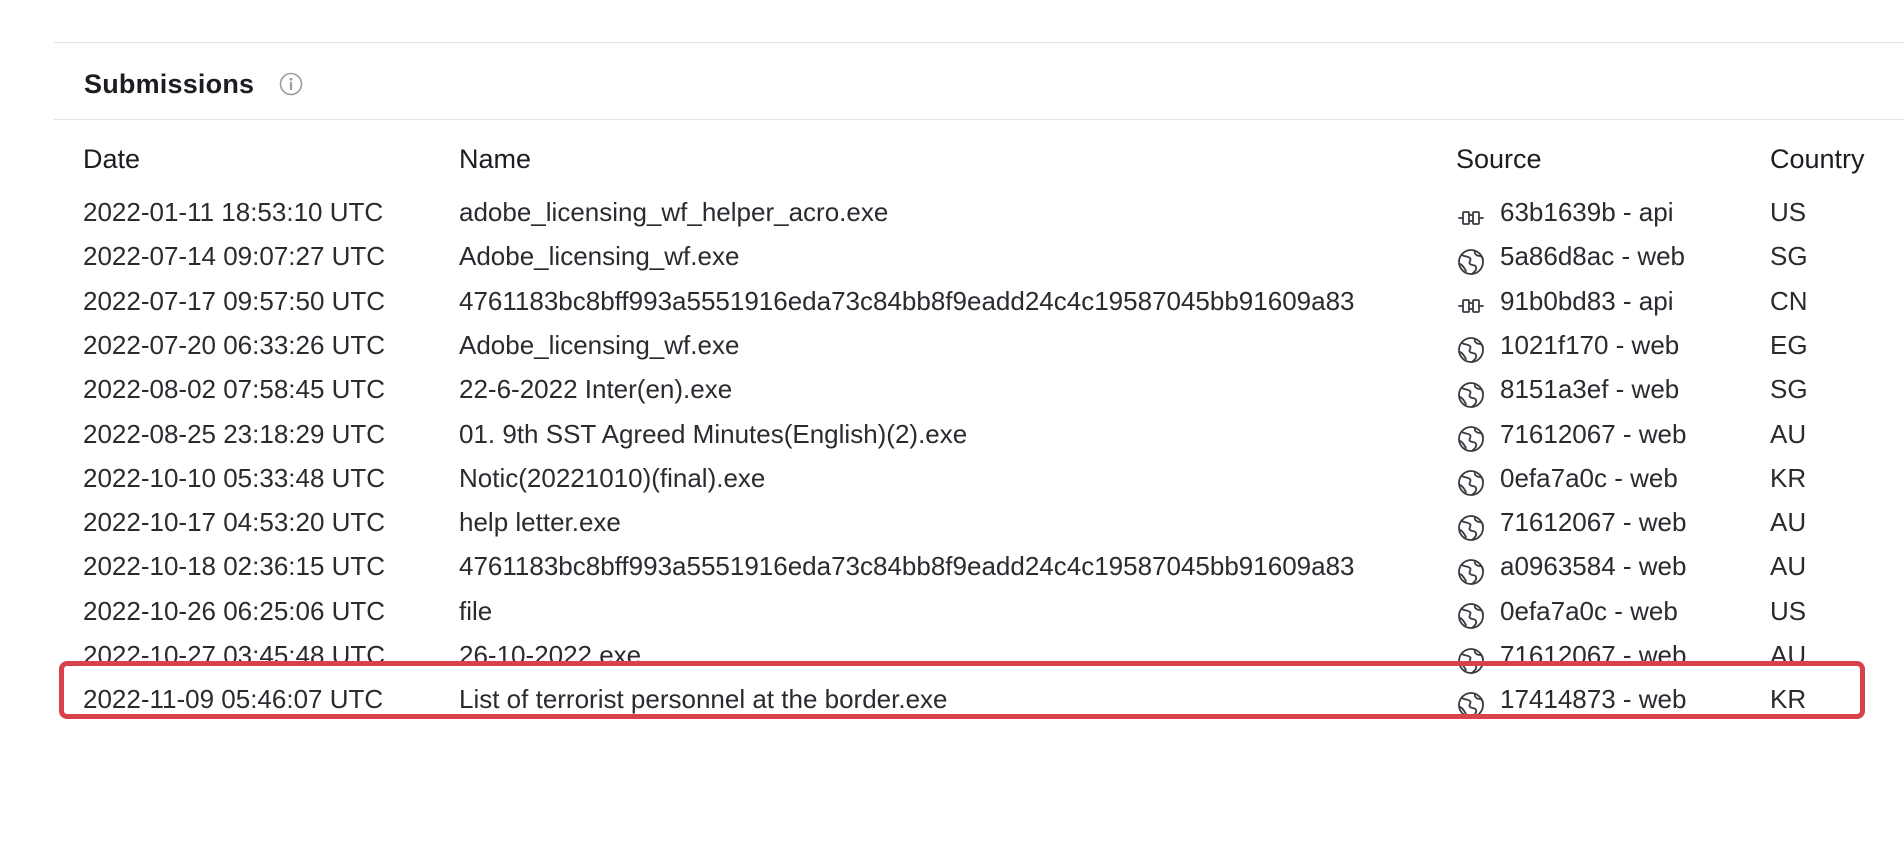 The image size is (1904, 862). I want to click on section-title: Submissions, so click(169, 83).